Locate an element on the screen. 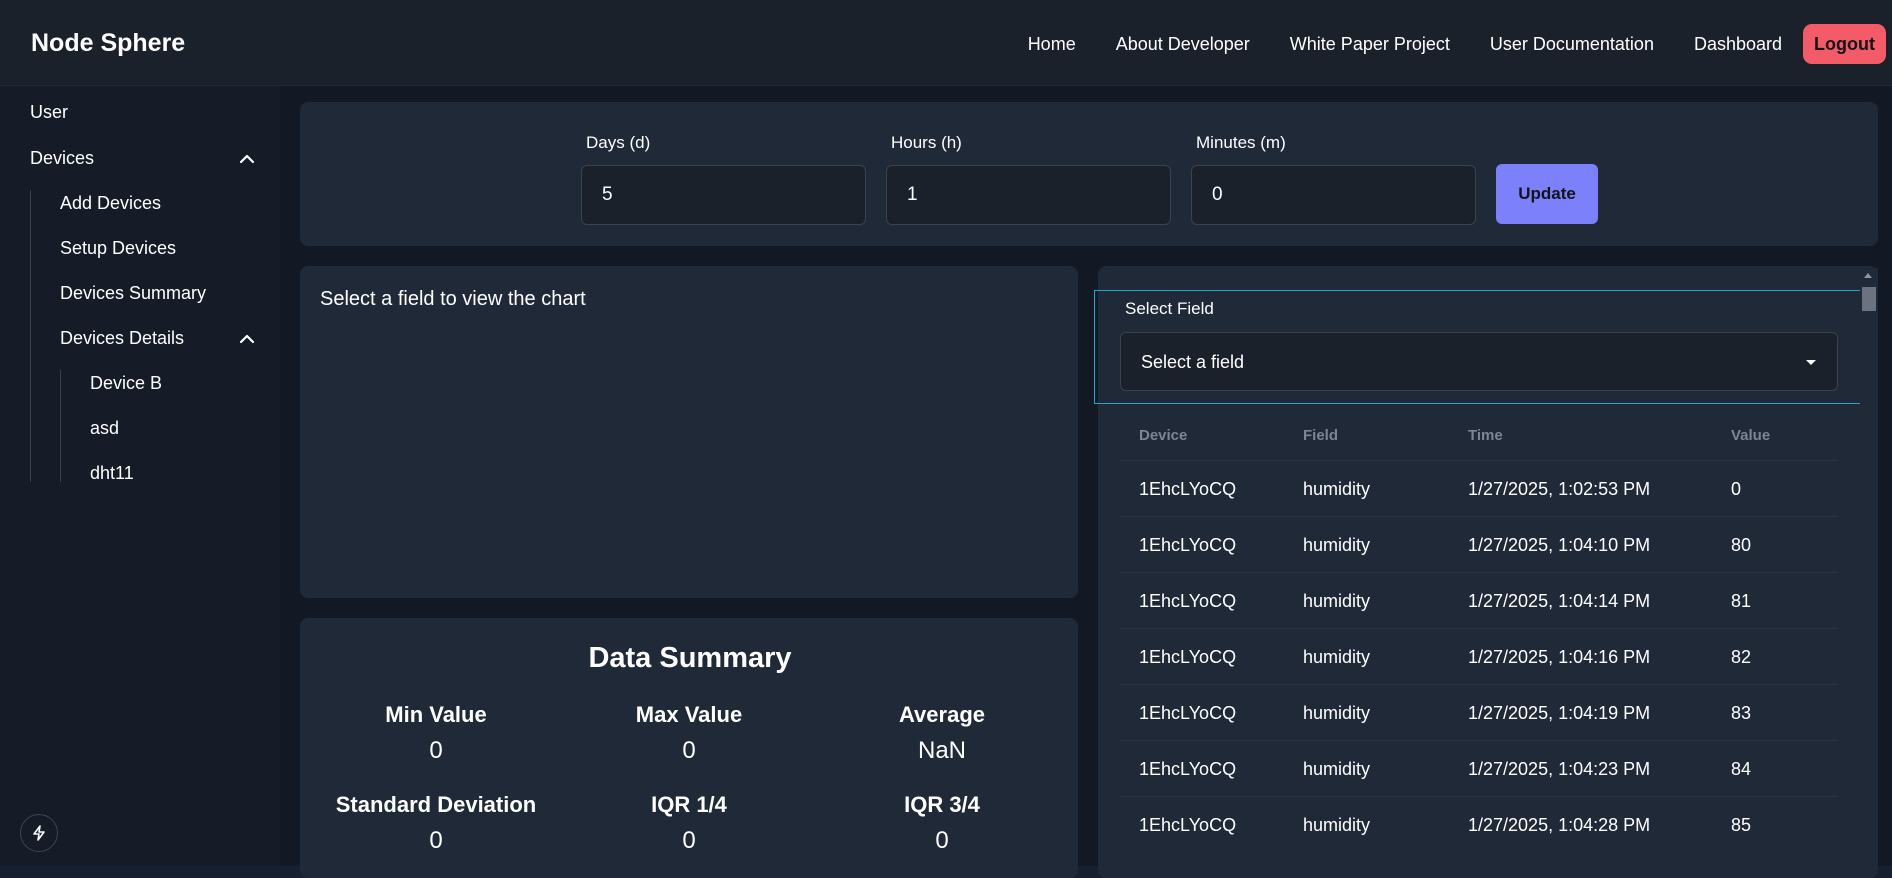 The width and height of the screenshot is (1892, 878). sidebar-item-device: dht11 is located at coordinates (112, 473).